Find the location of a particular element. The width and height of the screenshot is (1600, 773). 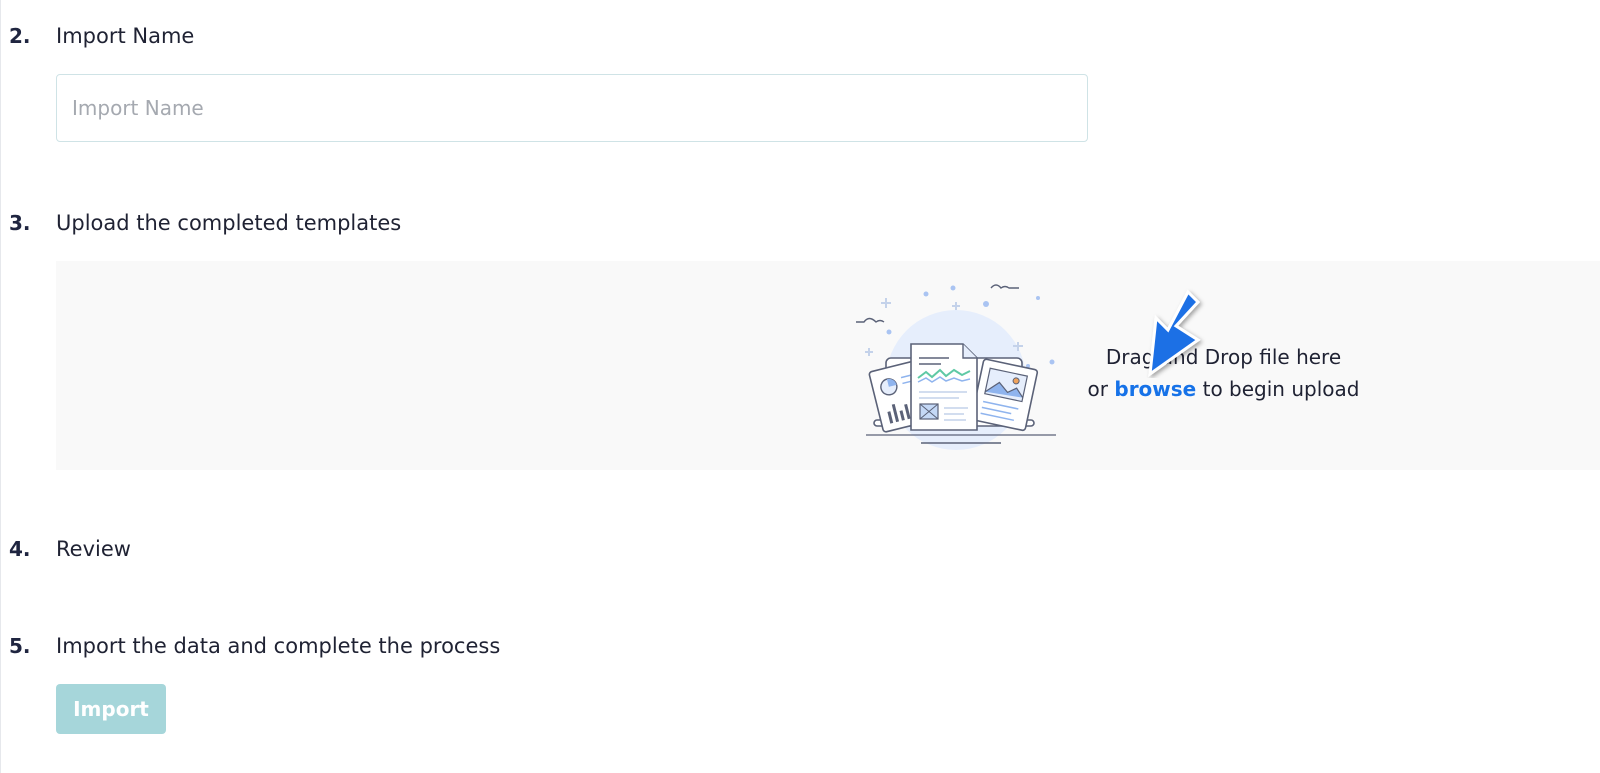

dropzone-prefix: or is located at coordinates (1101, 389).